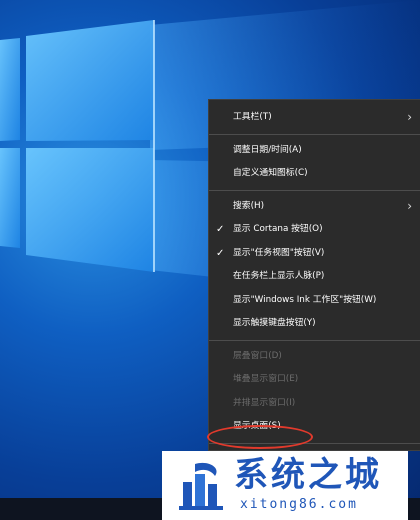  What do you see at coordinates (260, 437) in the screenshot?
I see `highlight-annotation-circle` at bounding box center [260, 437].